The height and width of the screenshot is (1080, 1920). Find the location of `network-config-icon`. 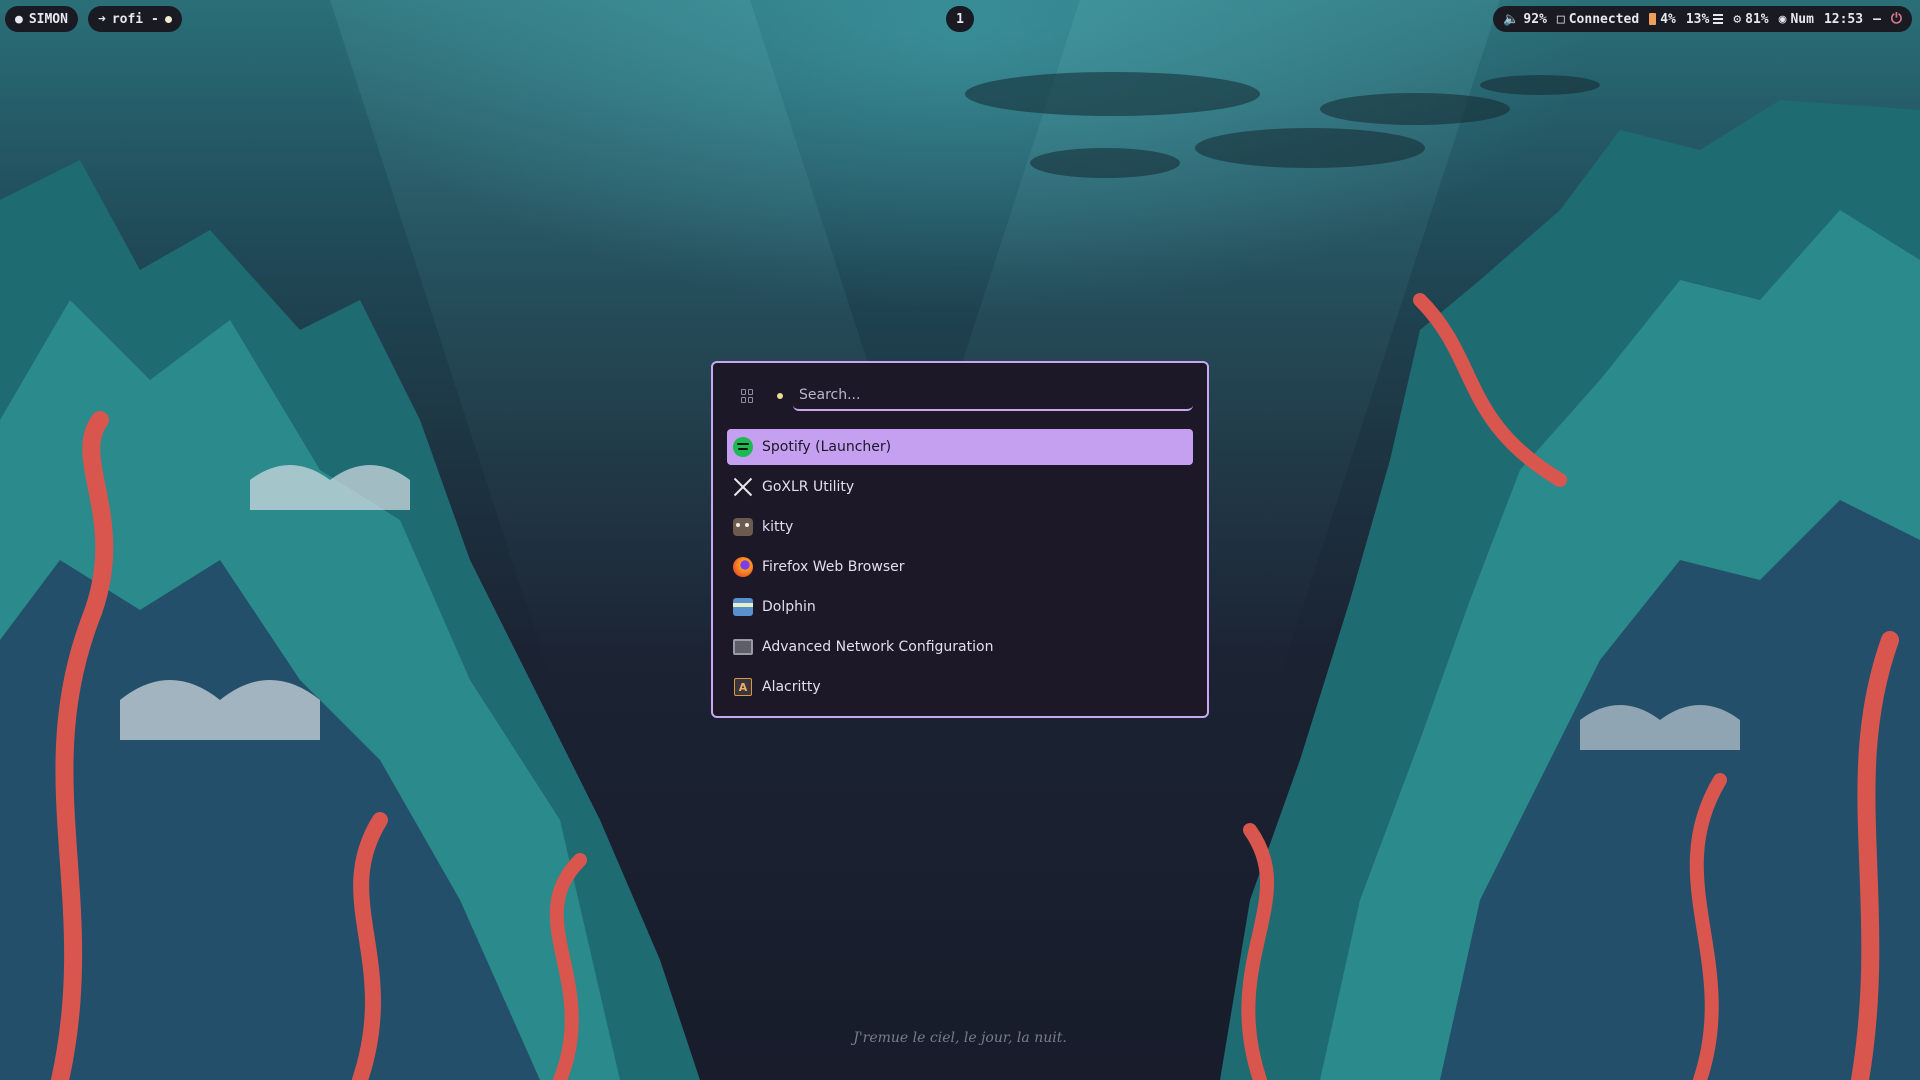

network-config-icon is located at coordinates (743, 647).